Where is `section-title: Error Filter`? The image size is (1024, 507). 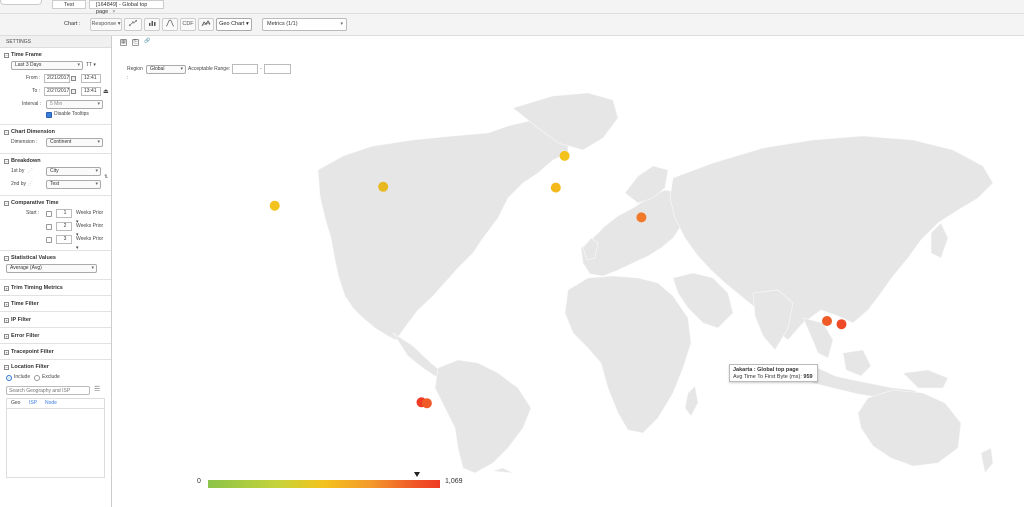 section-title: Error Filter is located at coordinates (25, 336).